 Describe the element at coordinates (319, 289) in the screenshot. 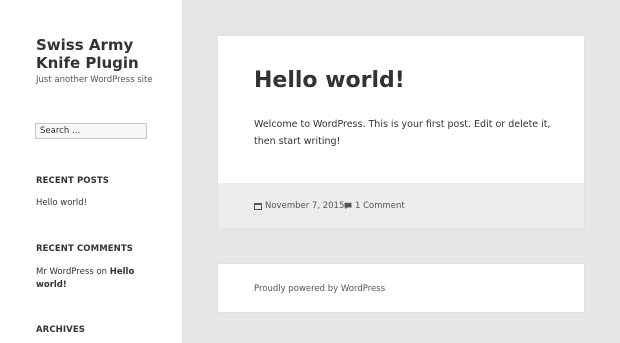

I see `powered-by-link: Proudly powered by WordPress` at that location.